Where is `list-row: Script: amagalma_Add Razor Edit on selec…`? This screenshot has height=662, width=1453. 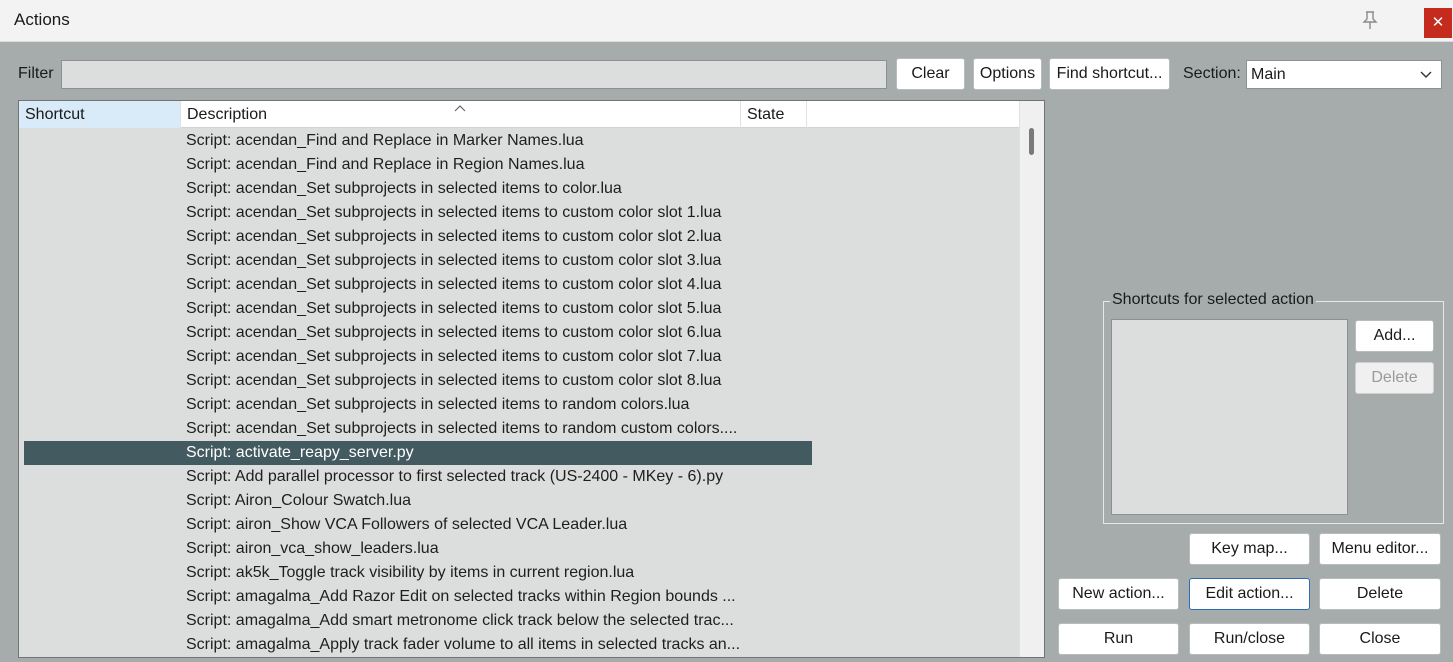 list-row: Script: amagalma_Add Razor Edit on selec… is located at coordinates (418, 597).